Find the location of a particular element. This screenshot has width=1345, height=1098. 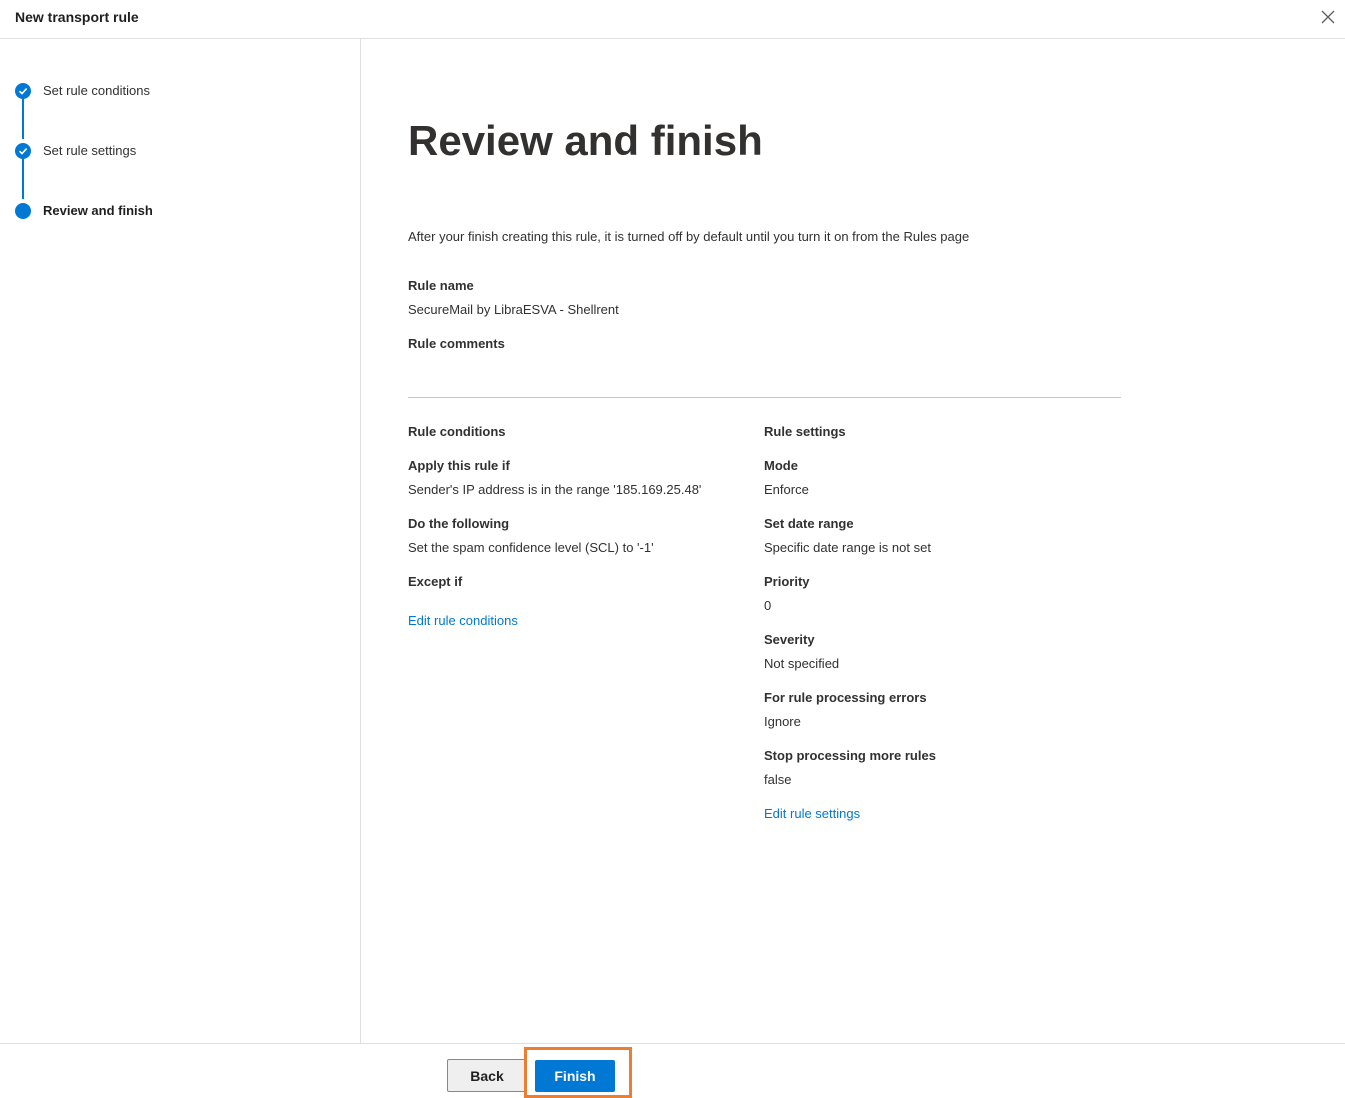

page-title: Review and finish is located at coordinates (585, 140).